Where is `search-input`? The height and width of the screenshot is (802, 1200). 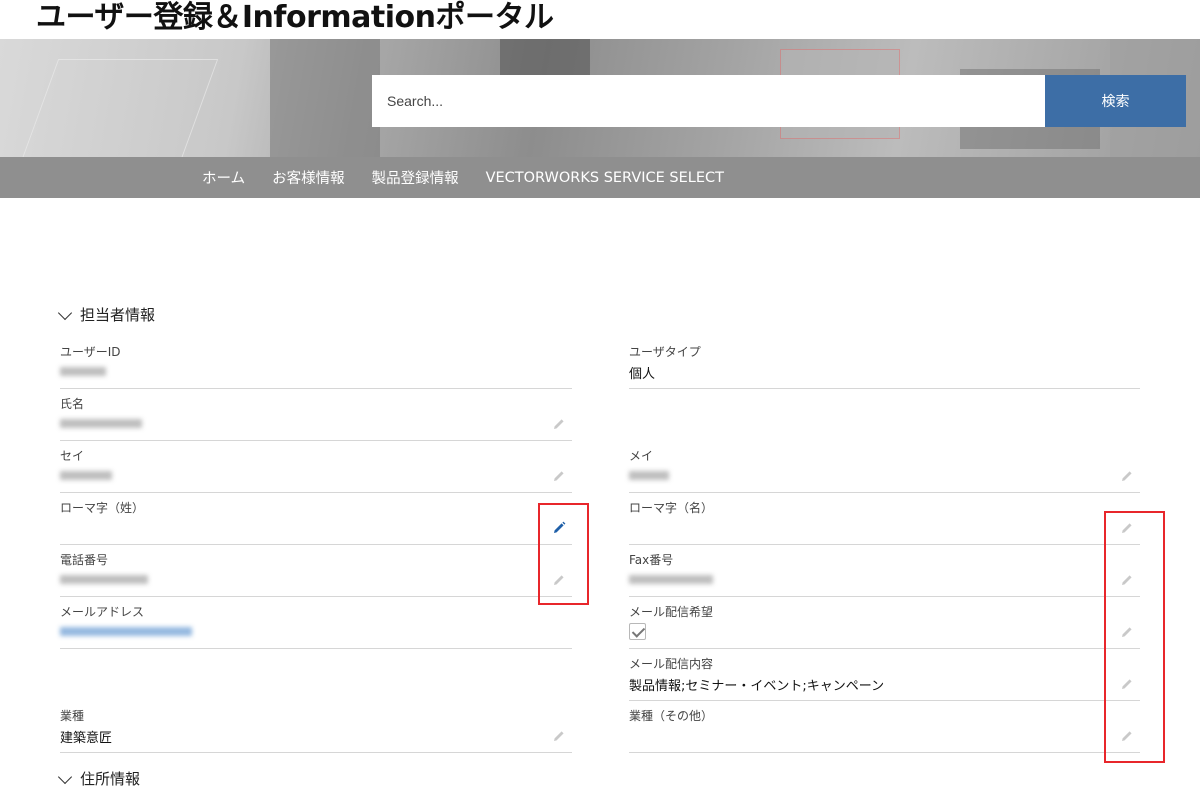 search-input is located at coordinates (708, 101).